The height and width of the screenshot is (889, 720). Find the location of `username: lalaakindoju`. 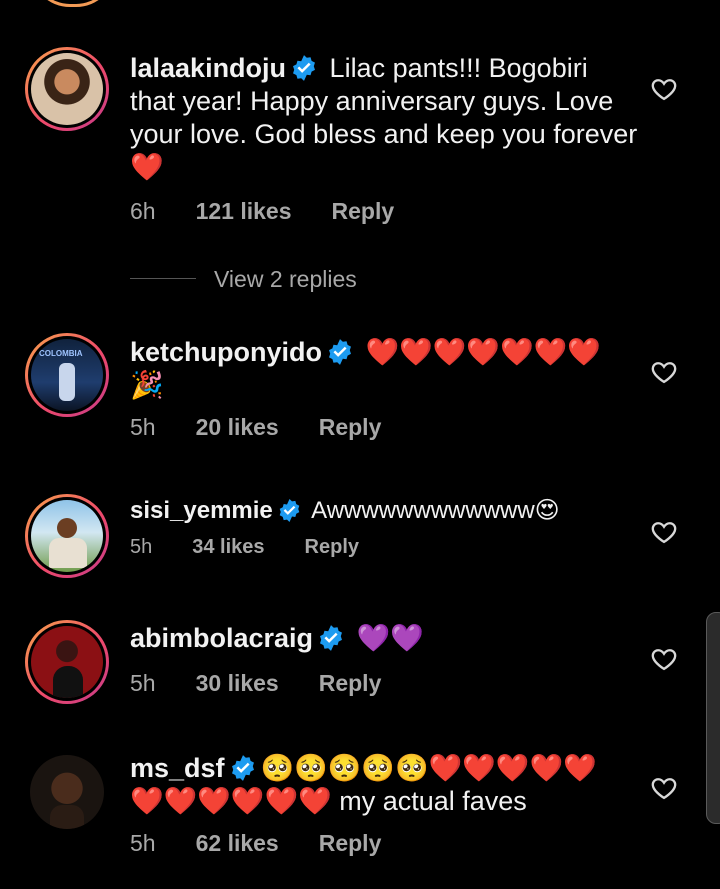

username: lalaakindoju is located at coordinates (208, 68).